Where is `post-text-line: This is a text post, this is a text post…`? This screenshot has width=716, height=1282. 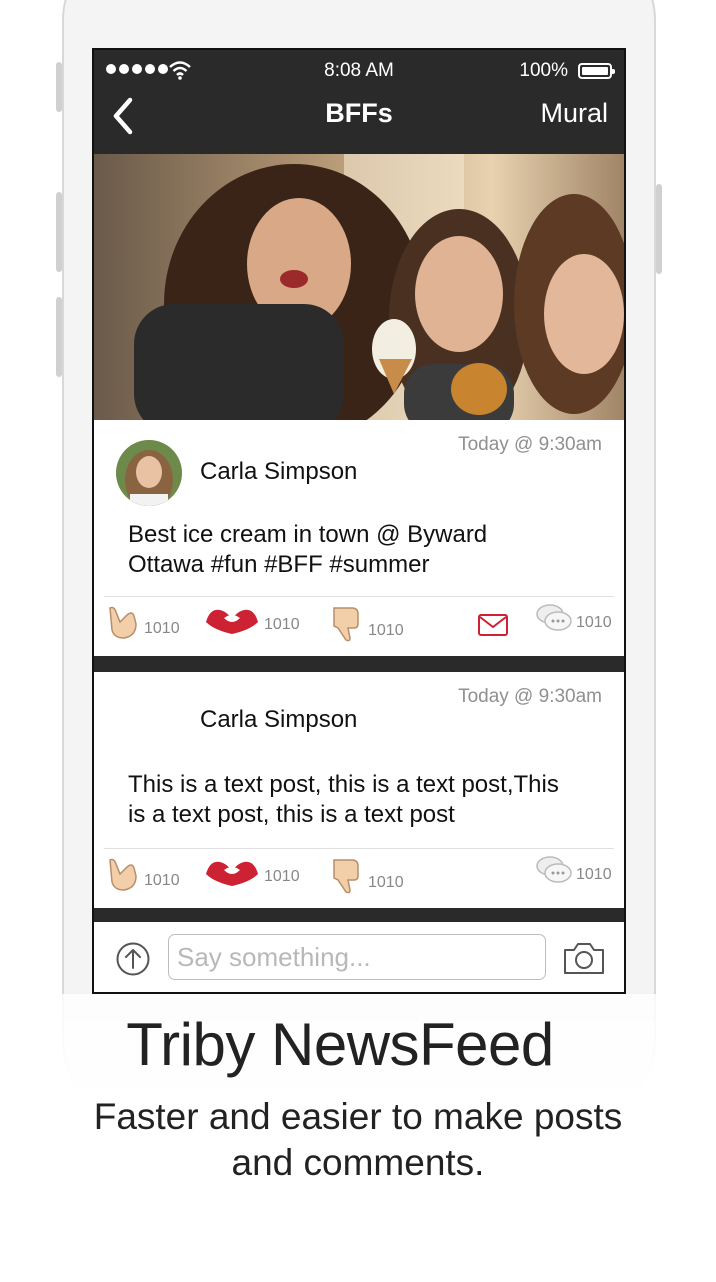 post-text-line: This is a text post, this is a text post… is located at coordinates (343, 784).